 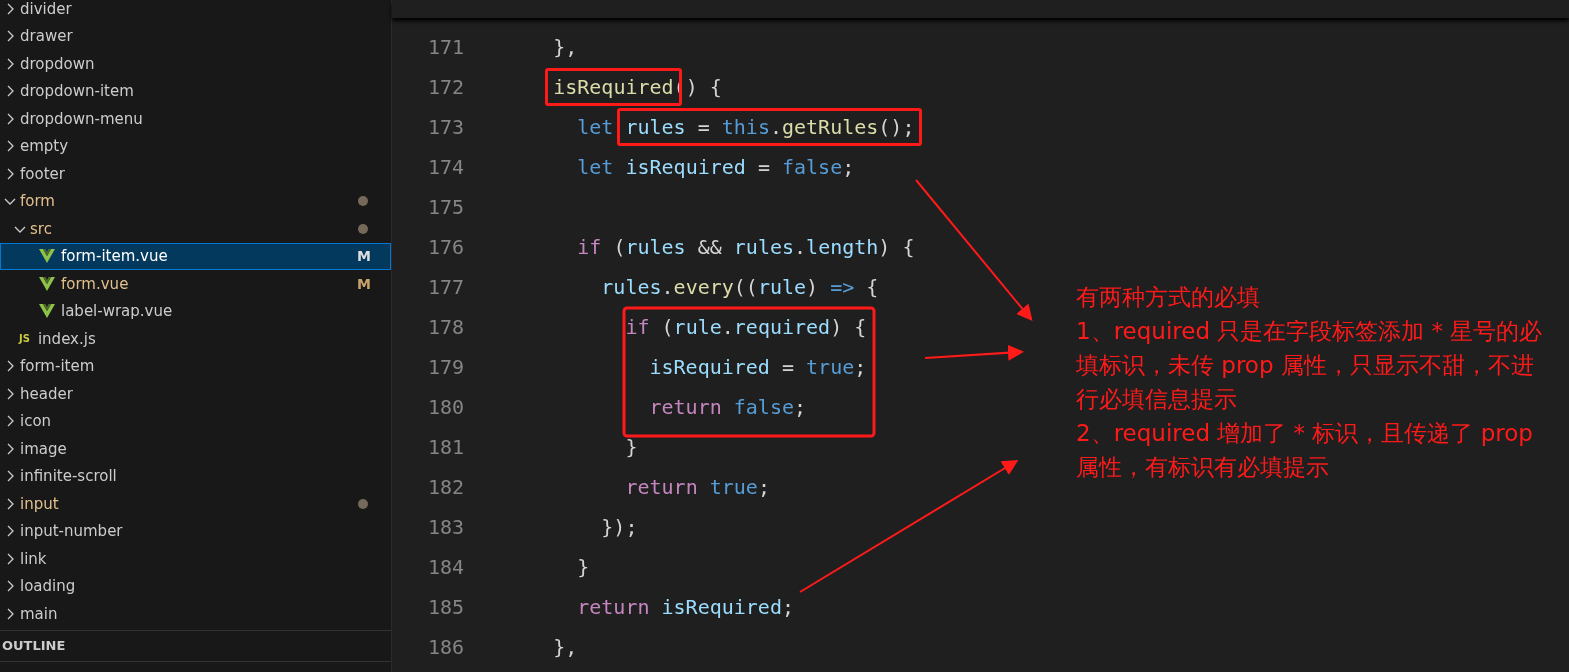 I want to click on code-text: if (rule.required) {, so click(x=746, y=327).